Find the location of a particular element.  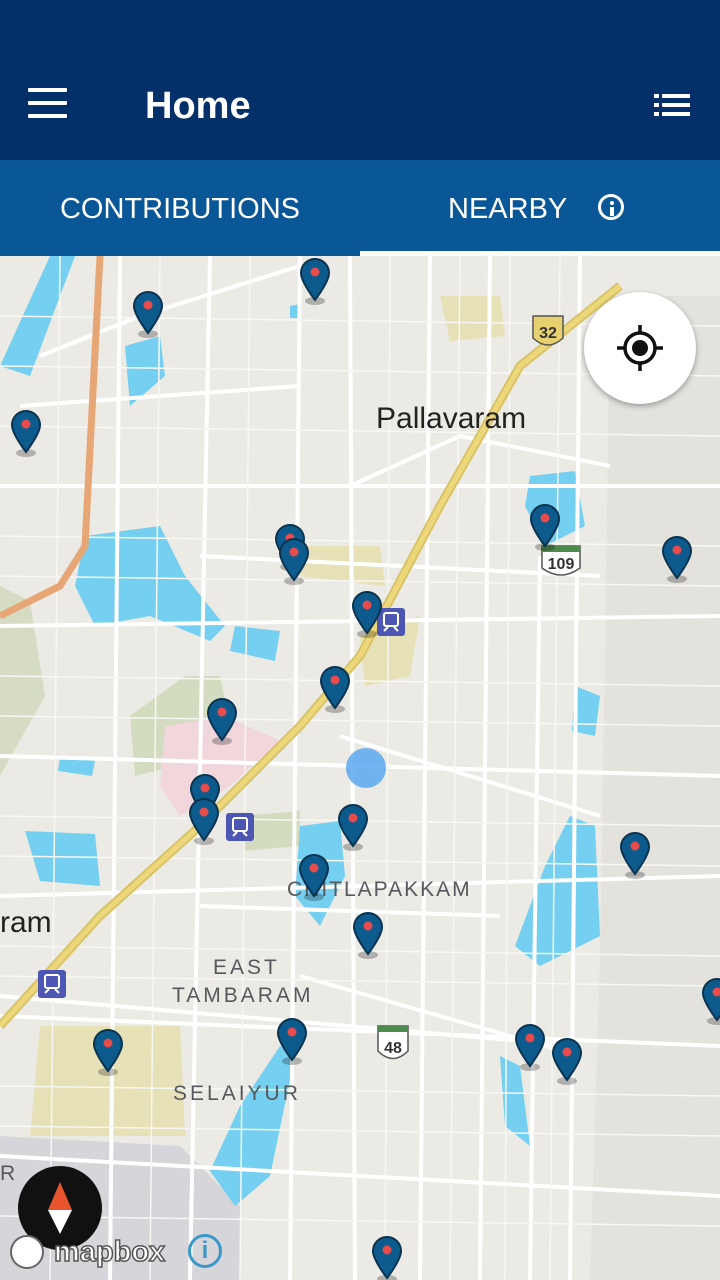

tab-bar: CONTRIBUTIONS NEARBY is located at coordinates (360, 208).